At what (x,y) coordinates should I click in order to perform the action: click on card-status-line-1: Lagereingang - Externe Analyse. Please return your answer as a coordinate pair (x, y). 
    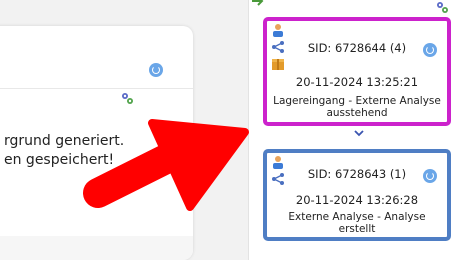
    Looking at the image, I should click on (357, 101).